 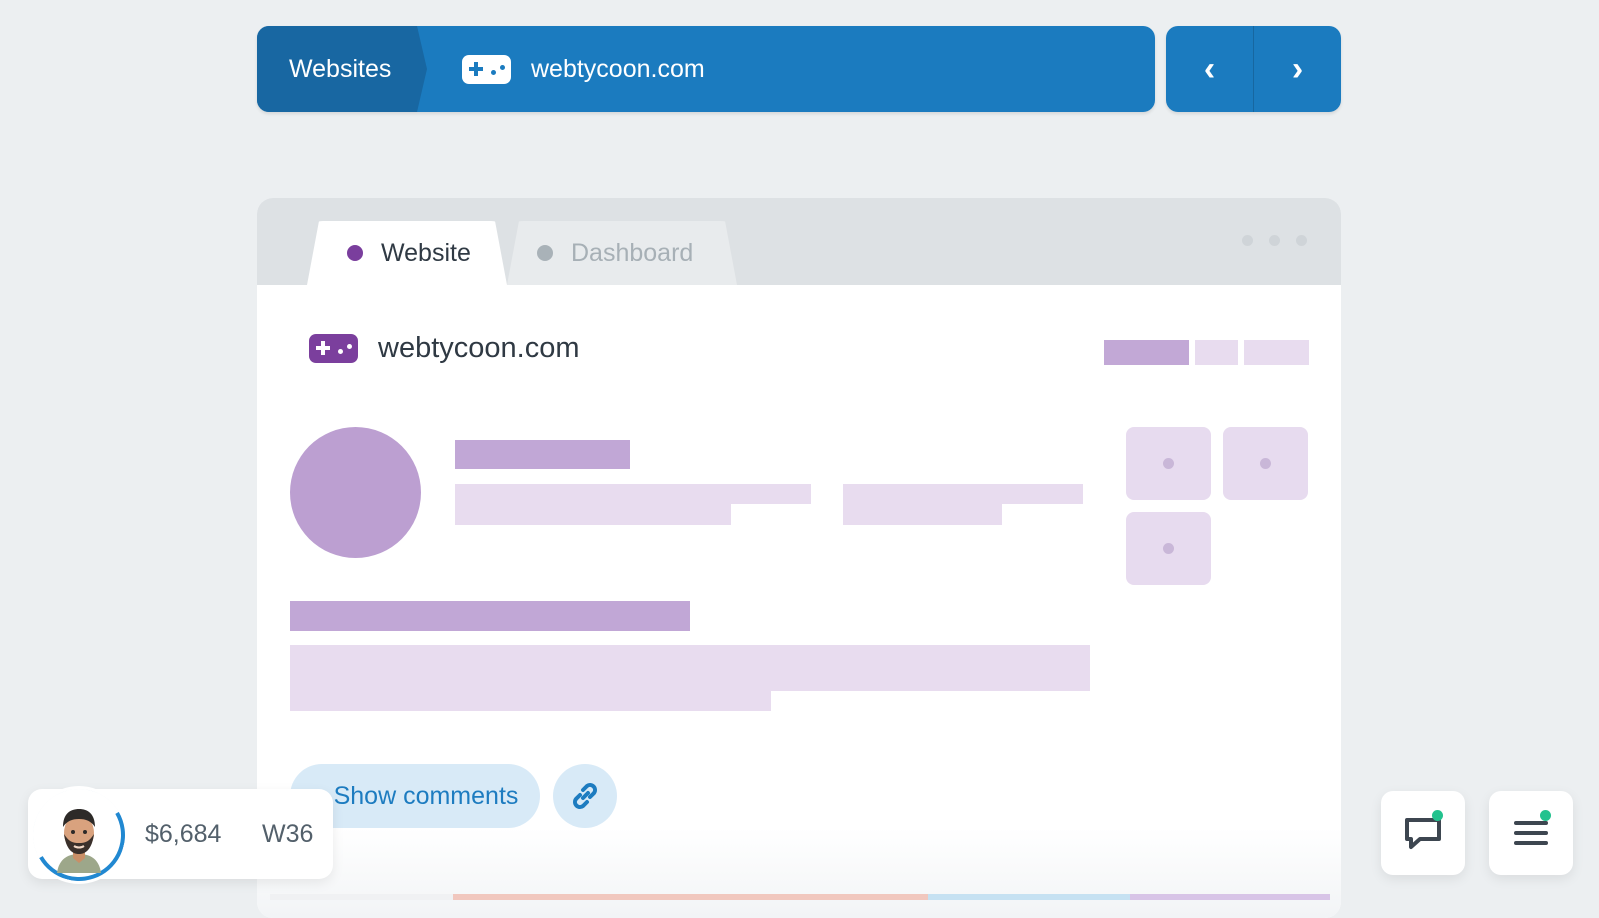 I want to click on avatar-icon, so click(x=79, y=841).